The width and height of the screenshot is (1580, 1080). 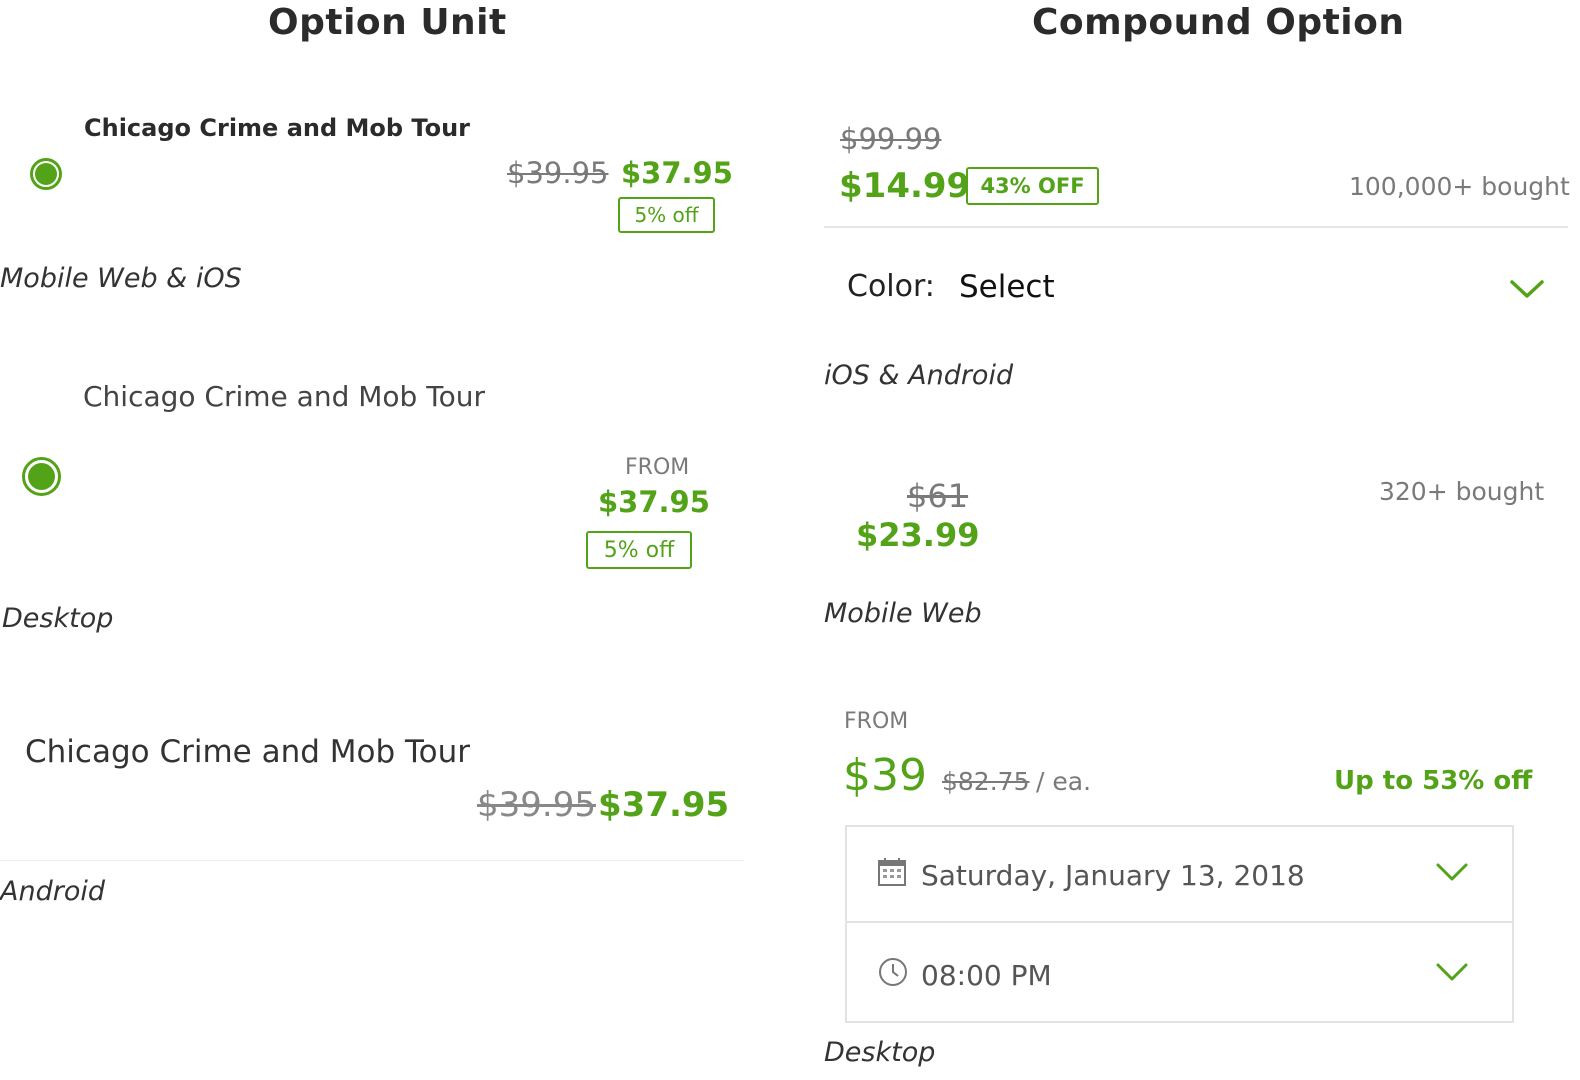 What do you see at coordinates (248, 752) in the screenshot?
I see `android-option-title: Chicago Crime and Mob Tour` at bounding box center [248, 752].